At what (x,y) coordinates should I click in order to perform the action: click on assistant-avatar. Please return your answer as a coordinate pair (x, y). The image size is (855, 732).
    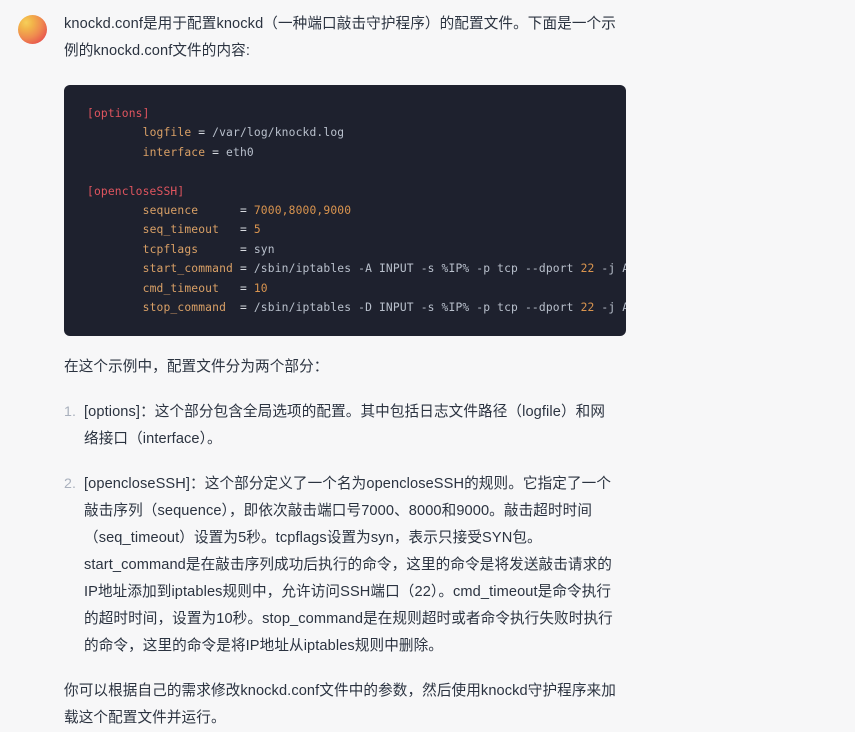
    Looking at the image, I should click on (32, 29).